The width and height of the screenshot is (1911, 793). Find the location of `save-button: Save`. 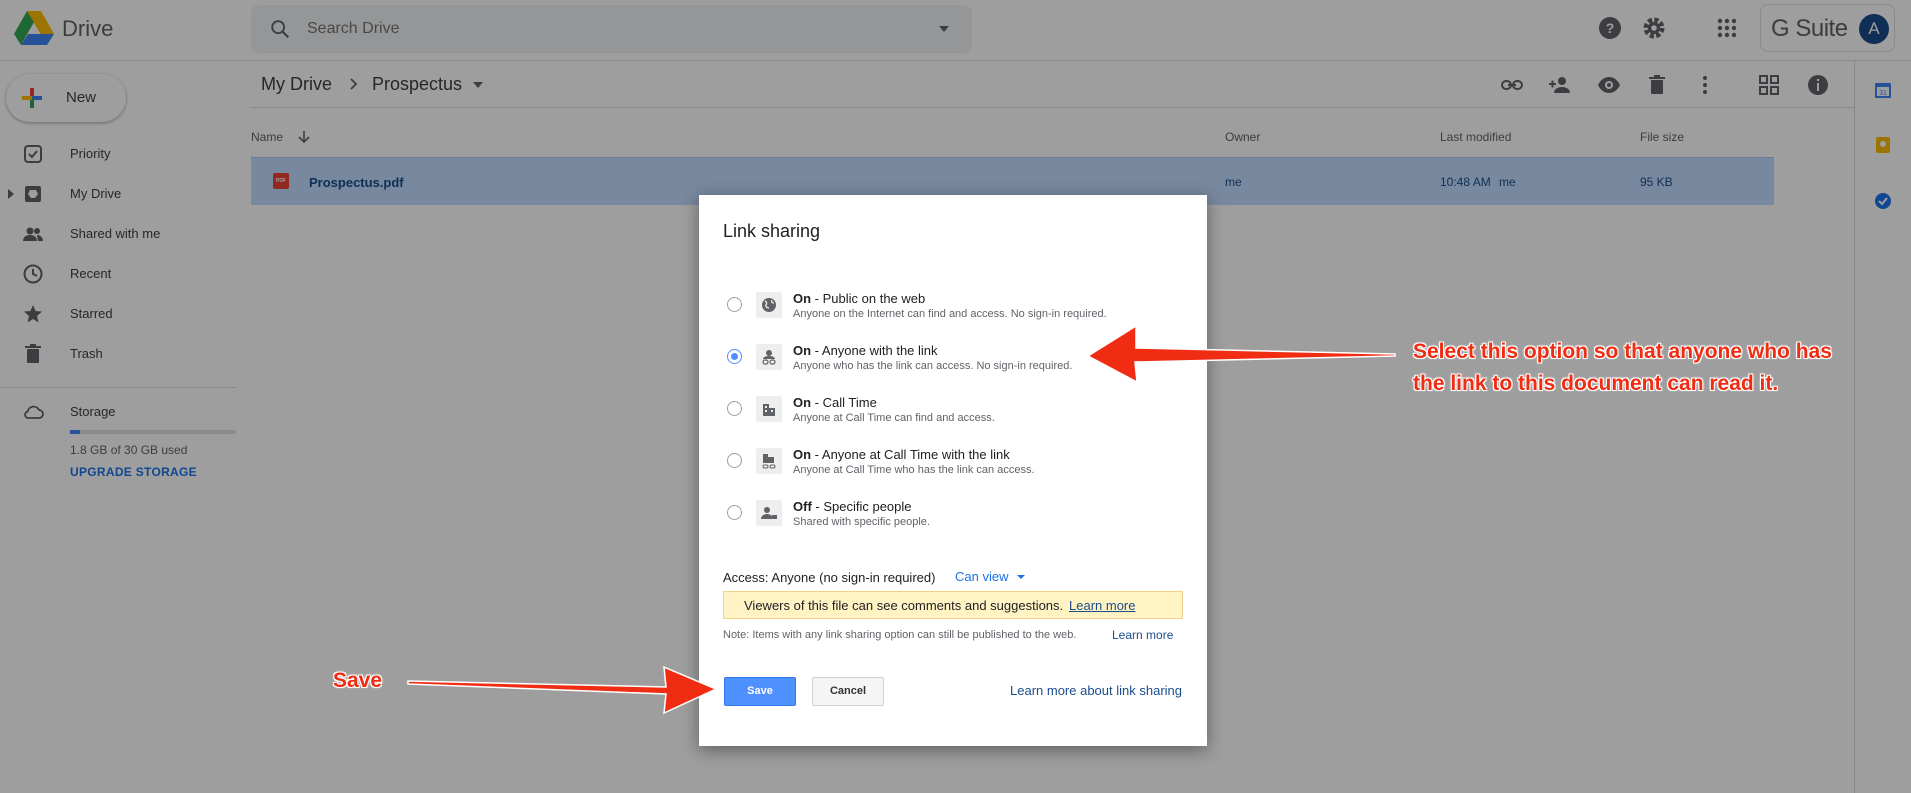

save-button: Save is located at coordinates (760, 691).